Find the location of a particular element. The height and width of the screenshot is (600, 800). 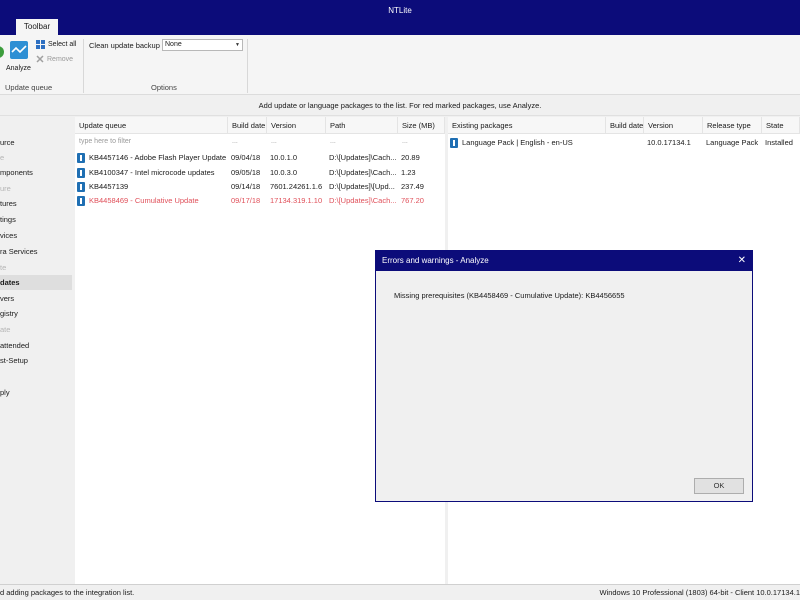

row-size: 1.23 is located at coordinates (408, 172).